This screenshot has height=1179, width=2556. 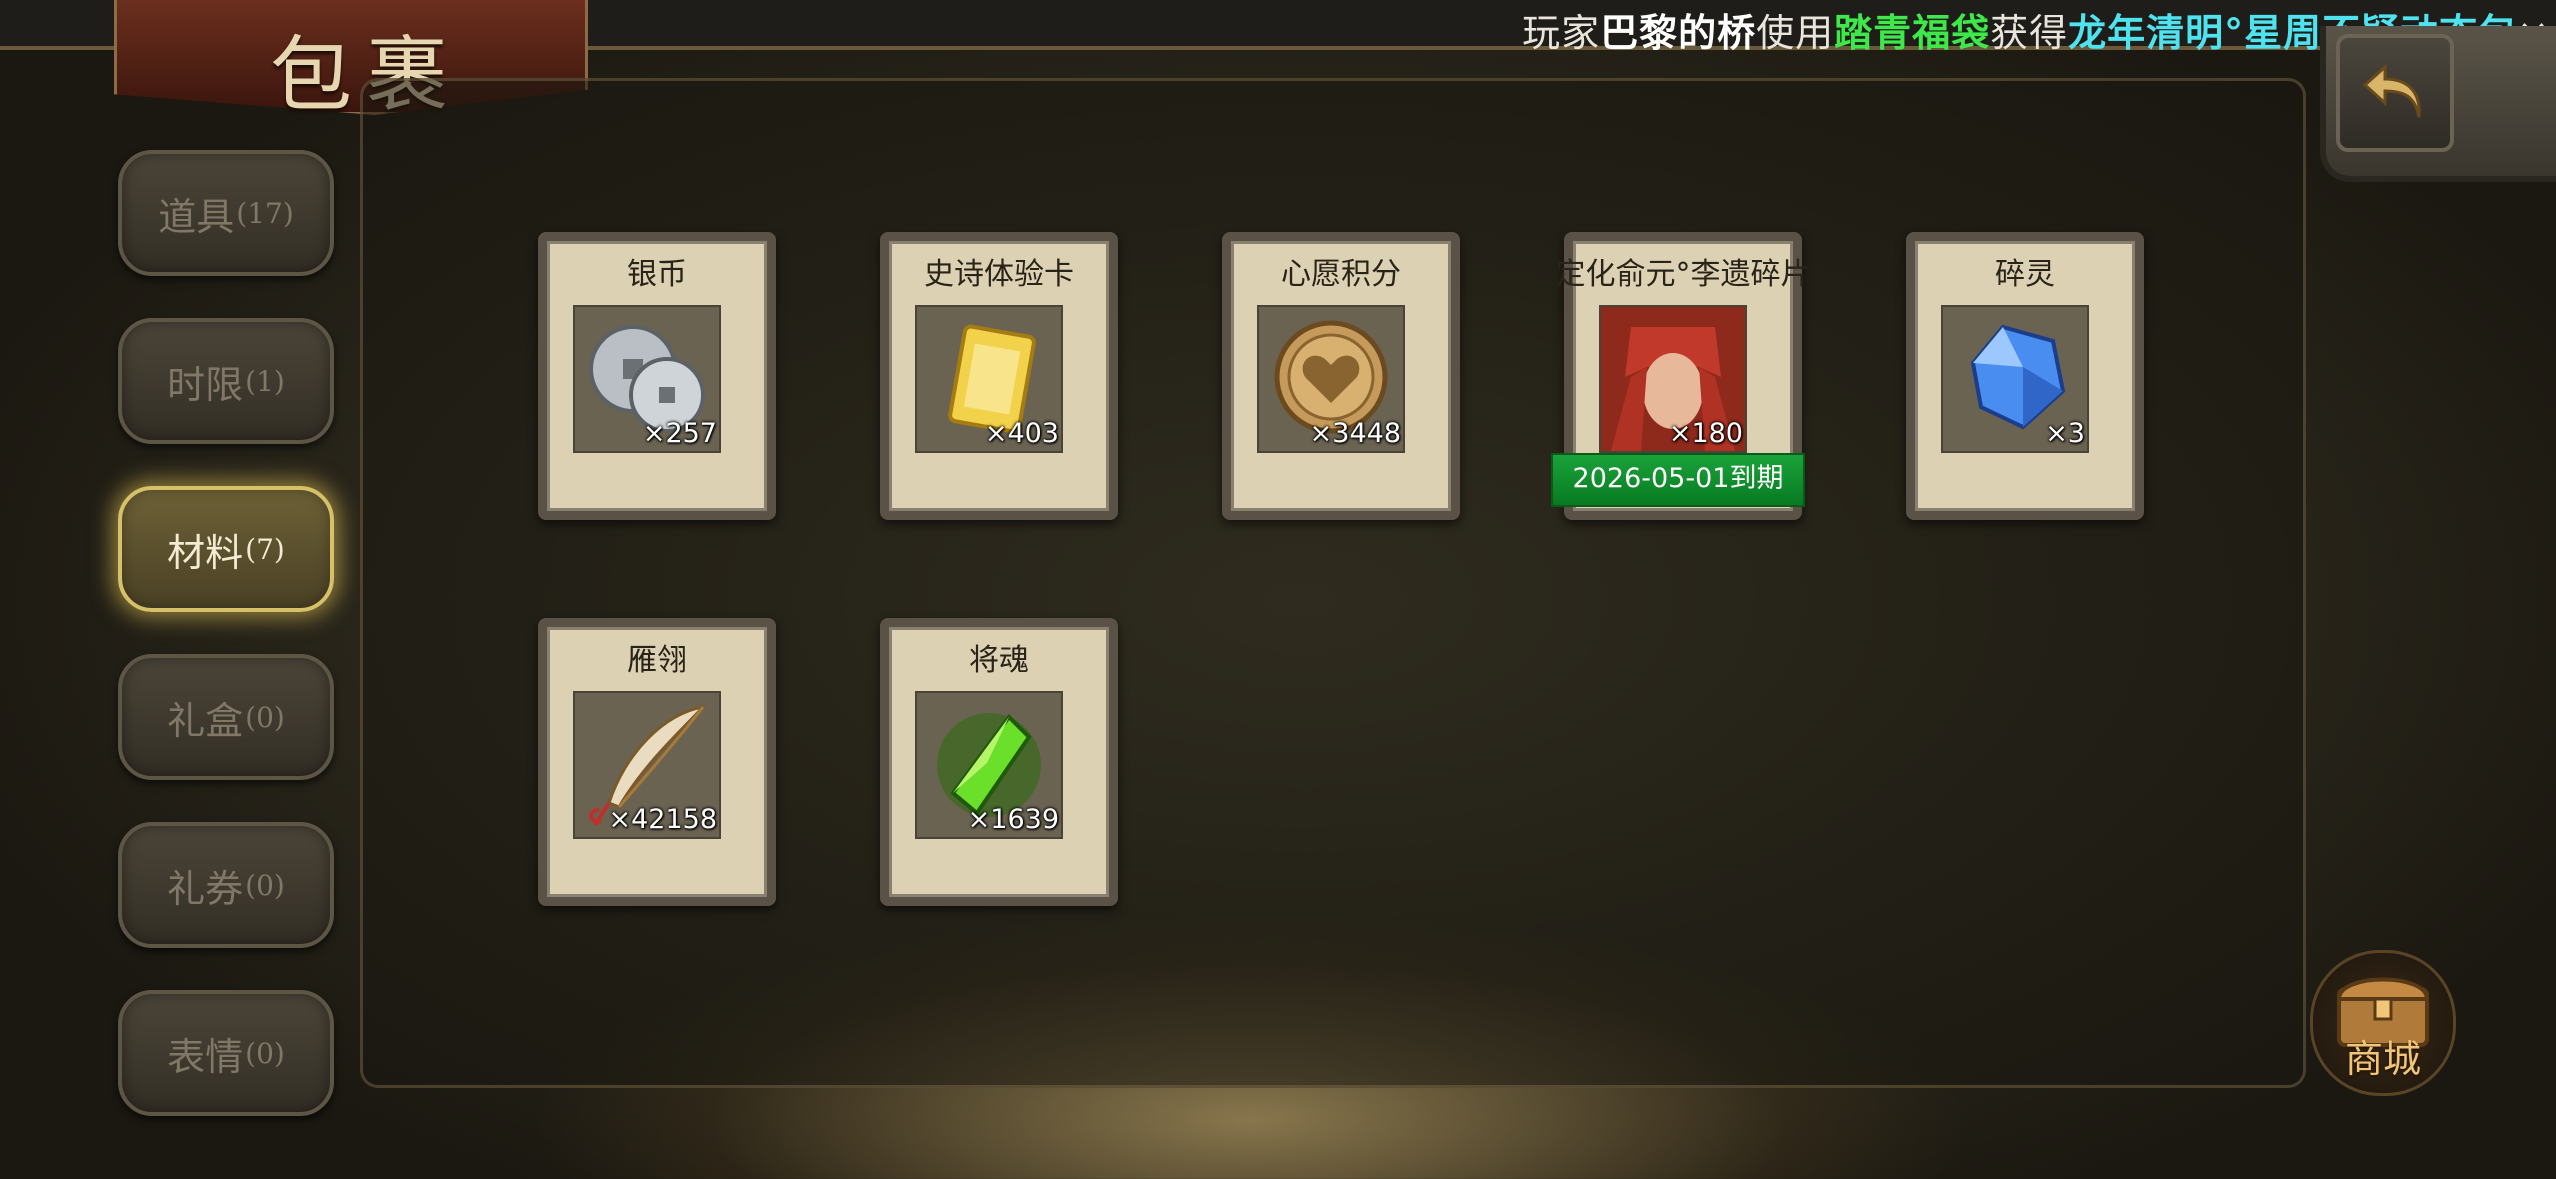 I want to click on epic-card-icon: ×403, so click(x=989, y=379).